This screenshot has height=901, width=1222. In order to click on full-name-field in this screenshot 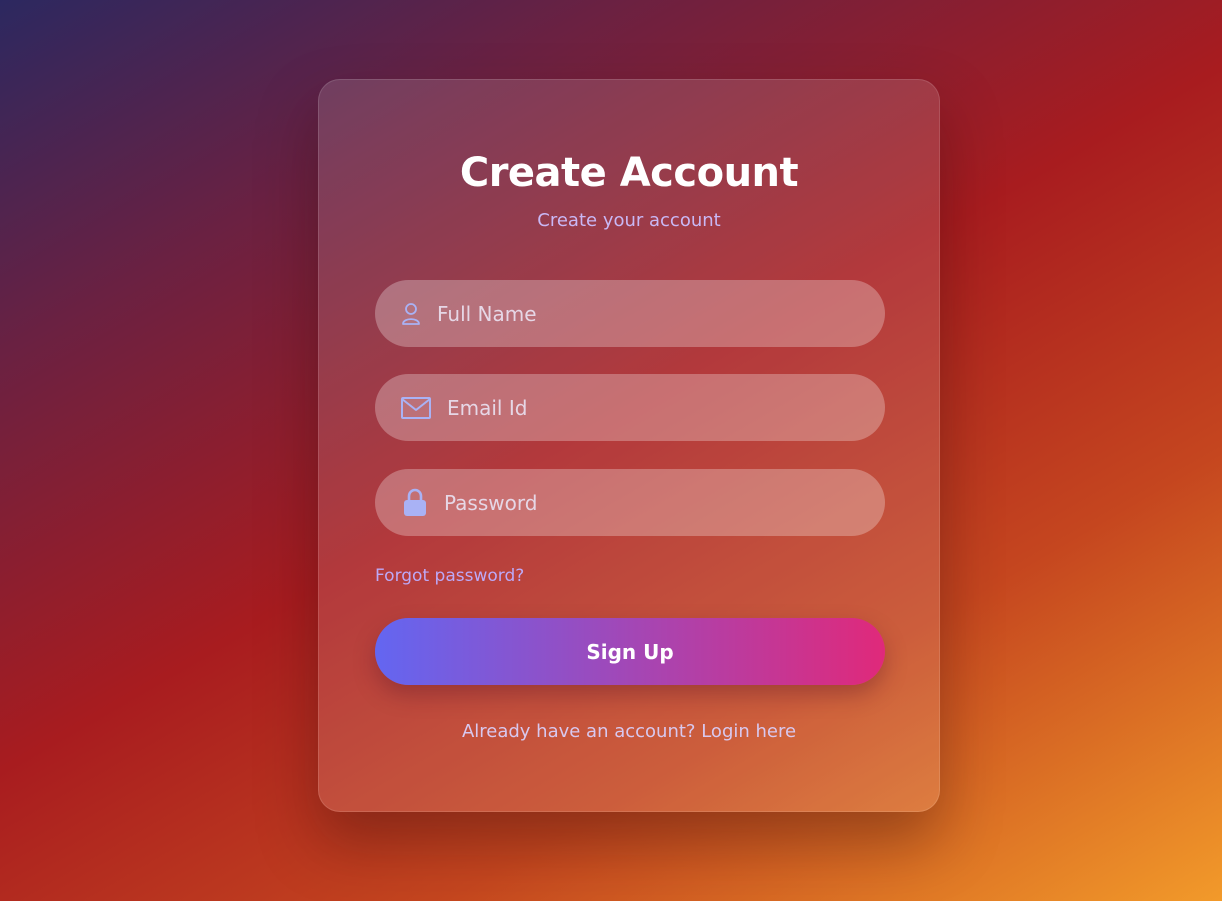, I will do `click(630, 313)`.